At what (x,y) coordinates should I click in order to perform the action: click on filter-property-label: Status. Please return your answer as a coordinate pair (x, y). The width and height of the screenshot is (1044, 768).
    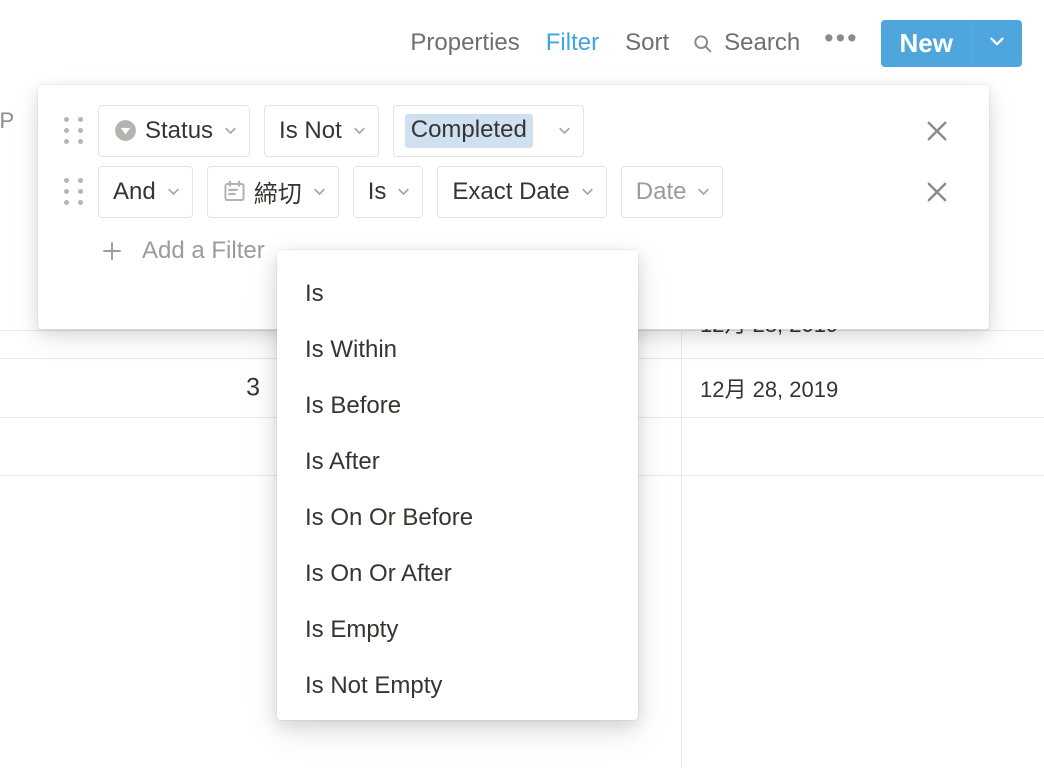
    Looking at the image, I should click on (179, 130).